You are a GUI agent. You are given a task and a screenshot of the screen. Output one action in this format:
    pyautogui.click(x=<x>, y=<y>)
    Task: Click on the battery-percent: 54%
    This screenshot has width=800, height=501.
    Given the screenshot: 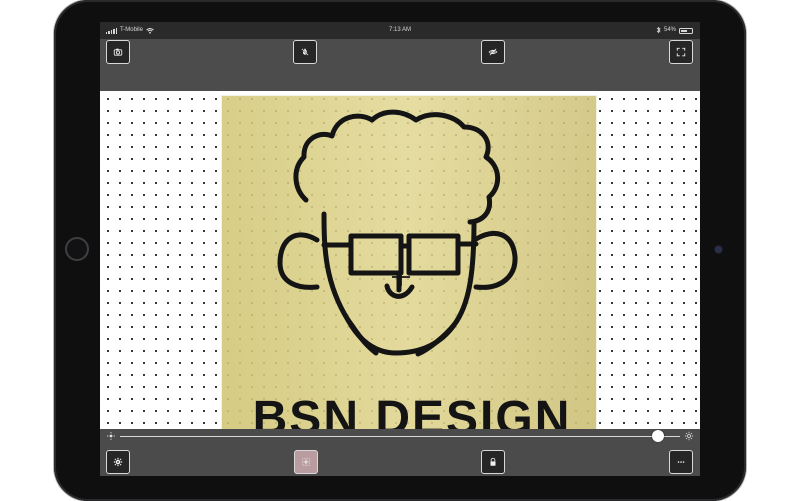 What is the action you would take?
    pyautogui.click(x=669, y=30)
    